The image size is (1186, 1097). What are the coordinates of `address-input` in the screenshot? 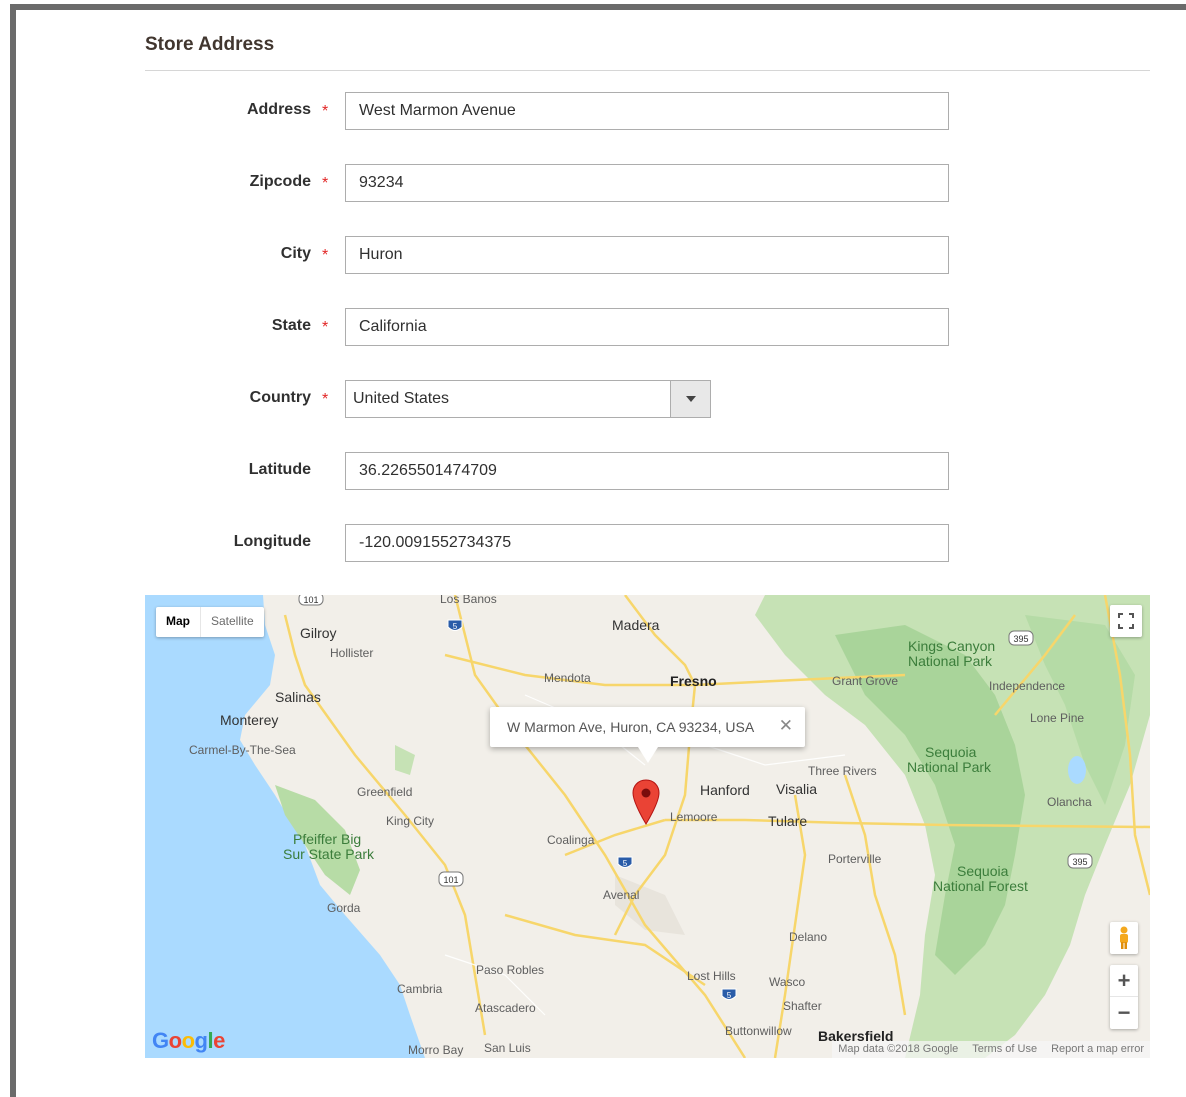 It's located at (647, 111).